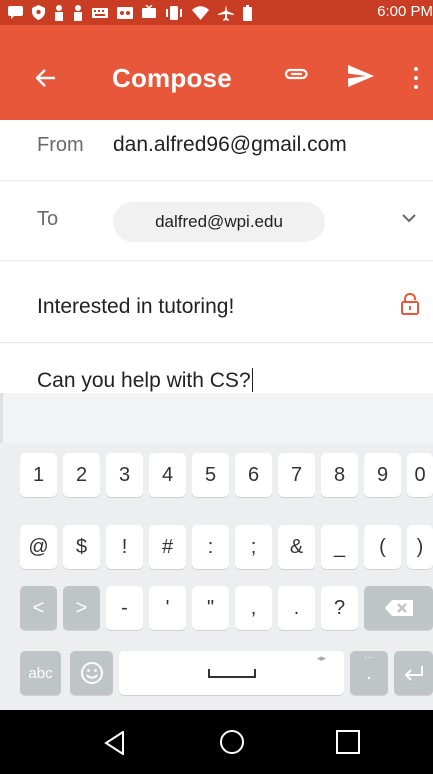 Image resolution: width=433 pixels, height=774 pixels. I want to click on key-period: ., so click(296, 608).